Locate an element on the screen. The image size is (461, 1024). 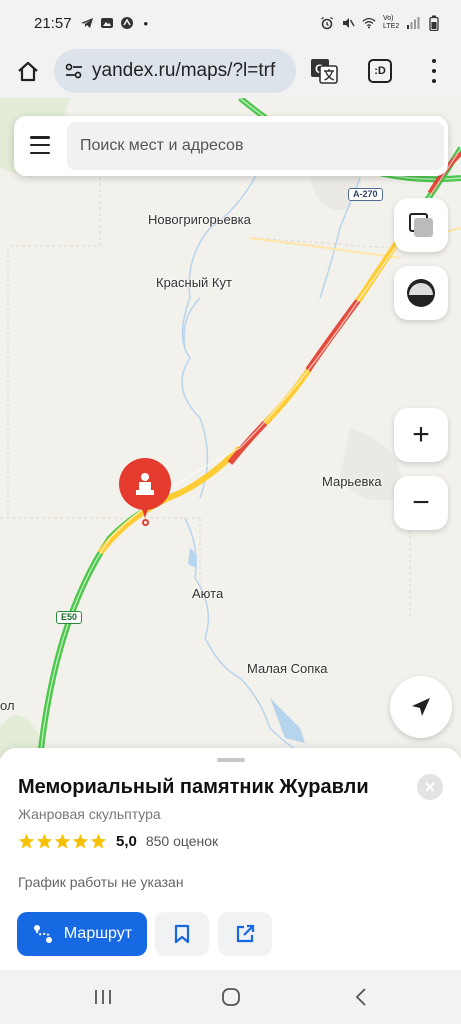
zoom-in-button: + is located at coordinates (421, 435).